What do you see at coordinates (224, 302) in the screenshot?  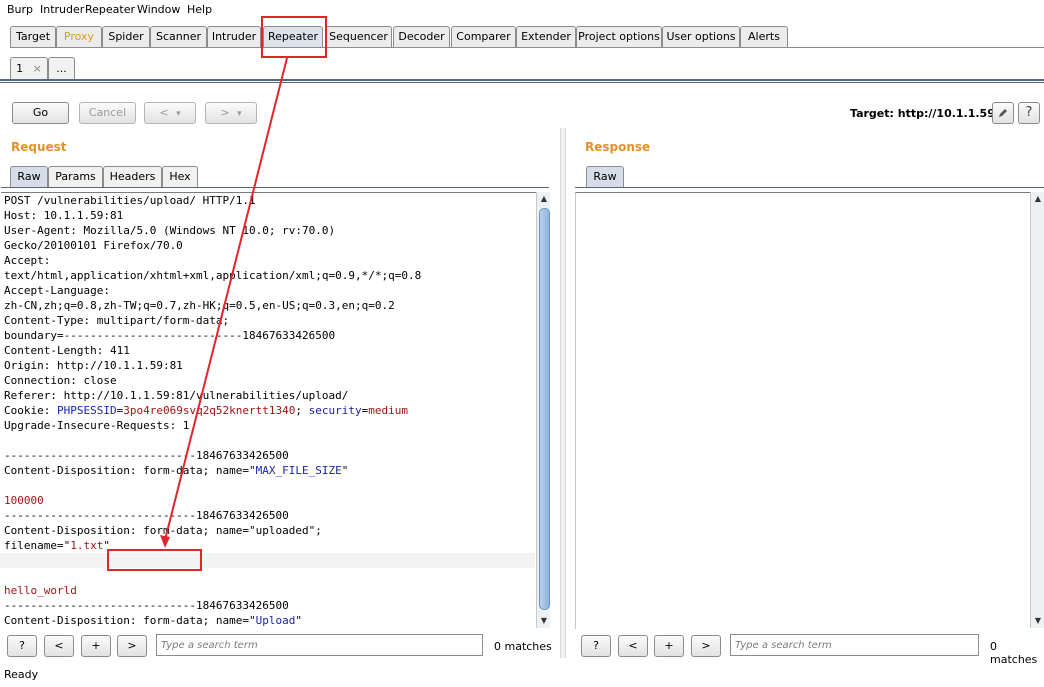 I see `annotation-arrow` at bounding box center [224, 302].